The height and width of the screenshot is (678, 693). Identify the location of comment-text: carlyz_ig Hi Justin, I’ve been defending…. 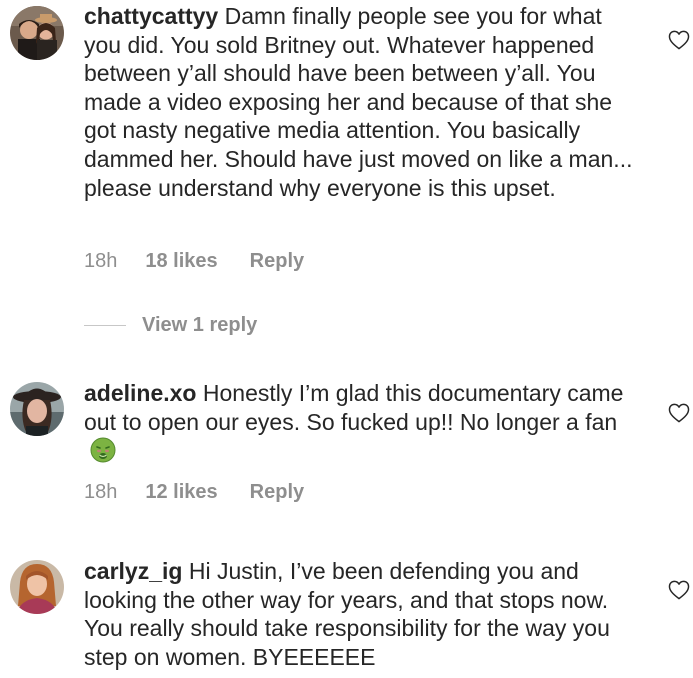
(364, 614).